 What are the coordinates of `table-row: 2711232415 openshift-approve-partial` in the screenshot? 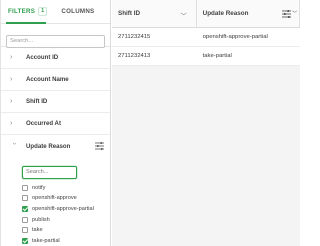 It's located at (206, 37).